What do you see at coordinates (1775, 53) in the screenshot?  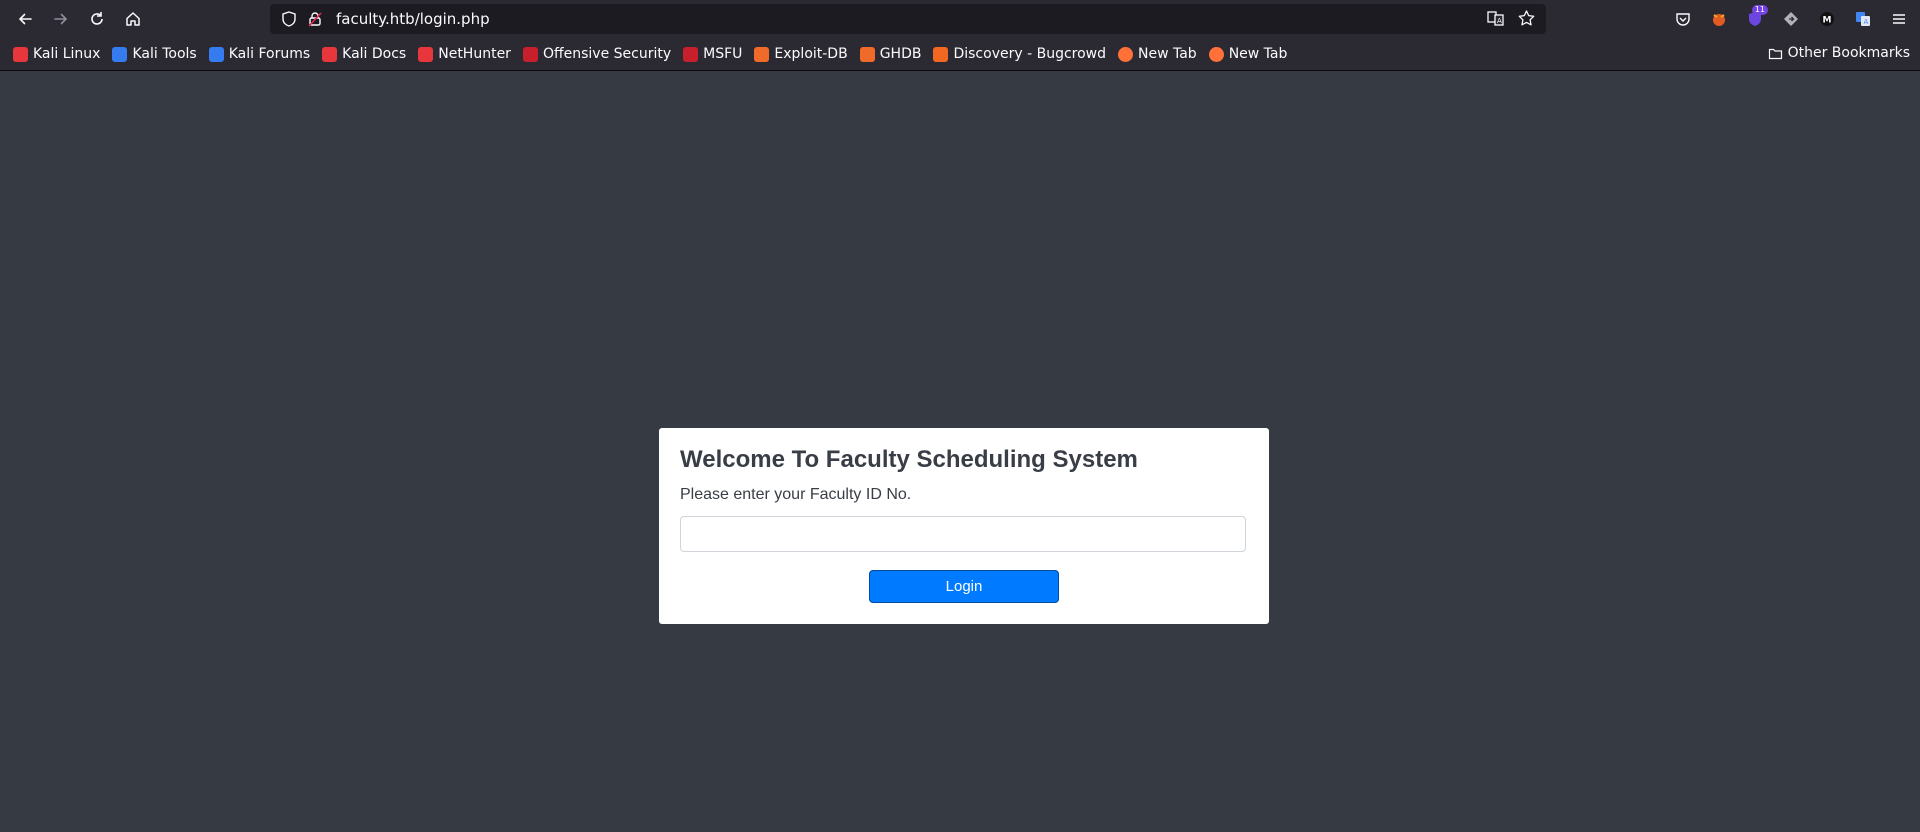 I see `folder-icon` at bounding box center [1775, 53].